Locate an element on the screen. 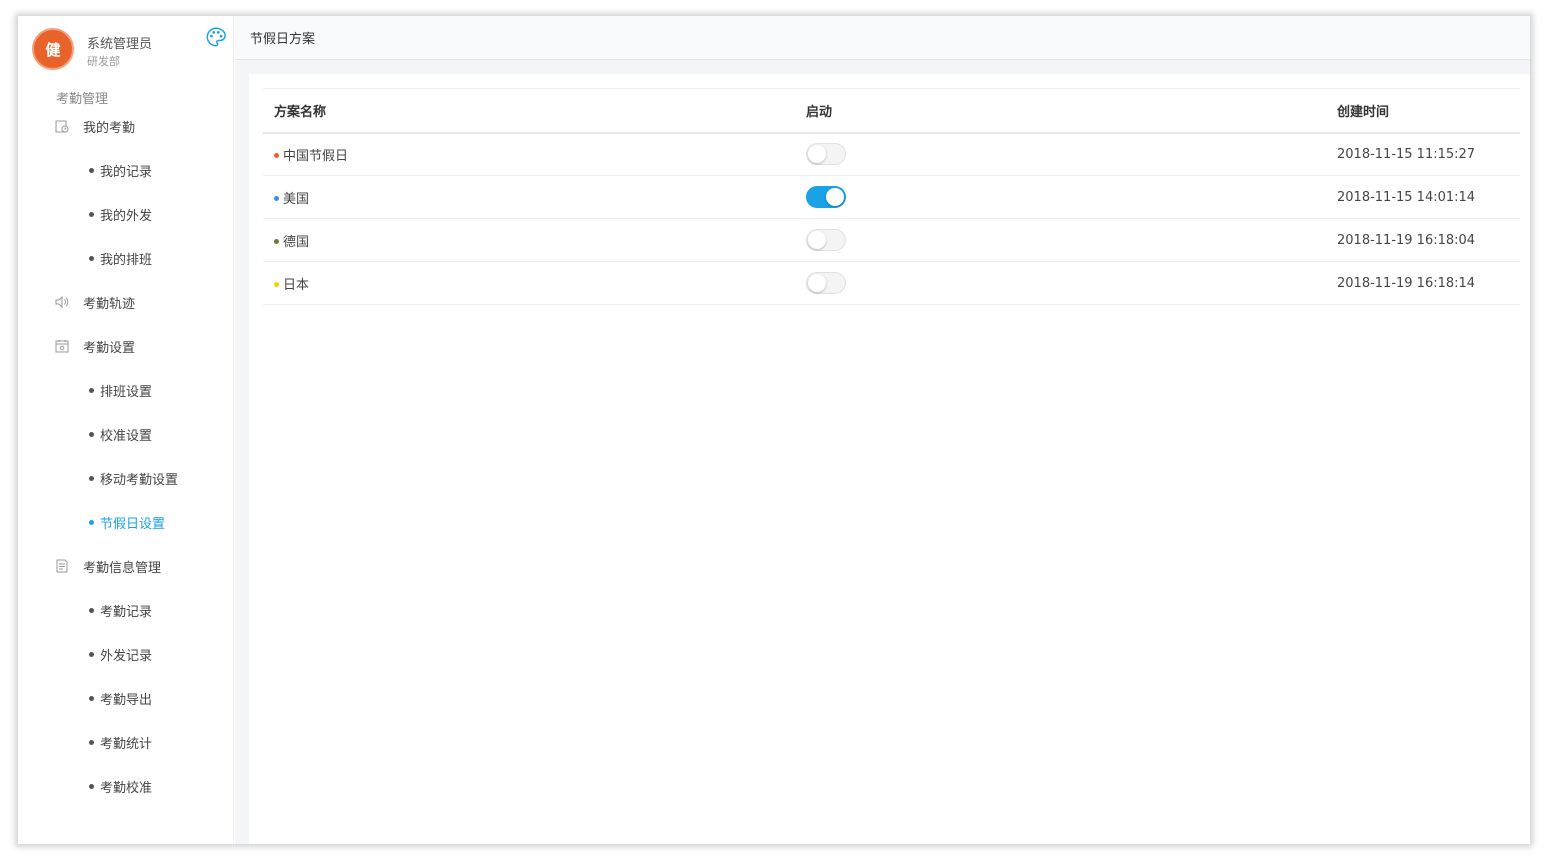 The image size is (1548, 860). sidebar-item-attendance-statistics: 考勤统计 is located at coordinates (126, 742).